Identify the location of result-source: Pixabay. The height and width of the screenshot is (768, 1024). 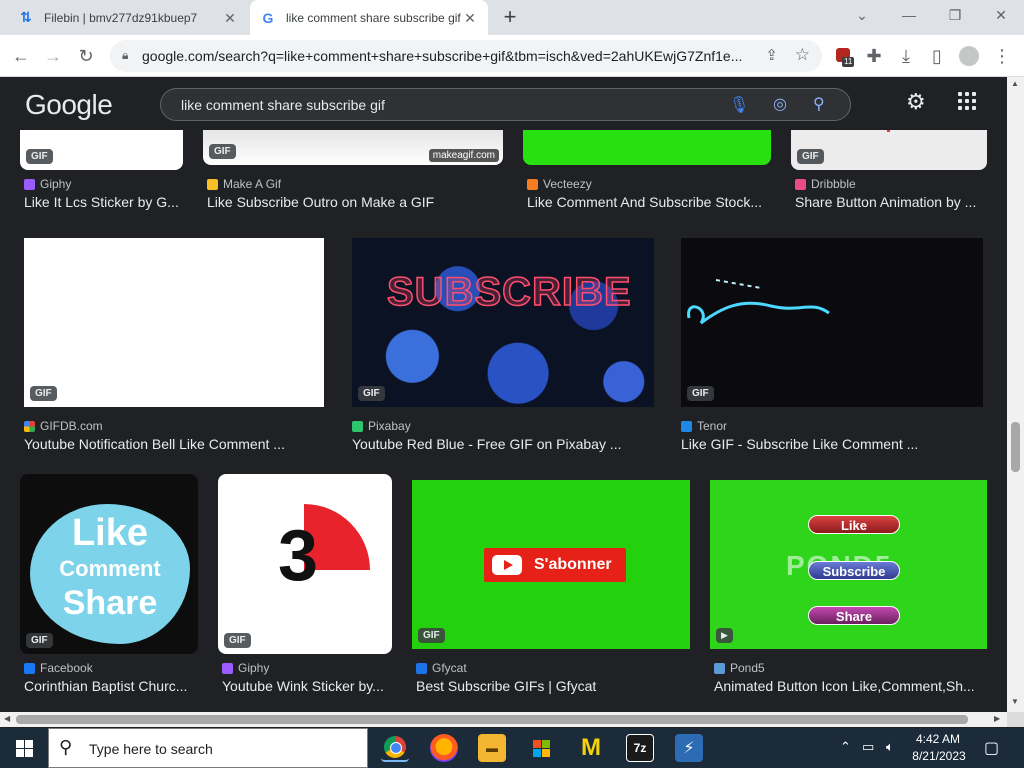
(381, 426).